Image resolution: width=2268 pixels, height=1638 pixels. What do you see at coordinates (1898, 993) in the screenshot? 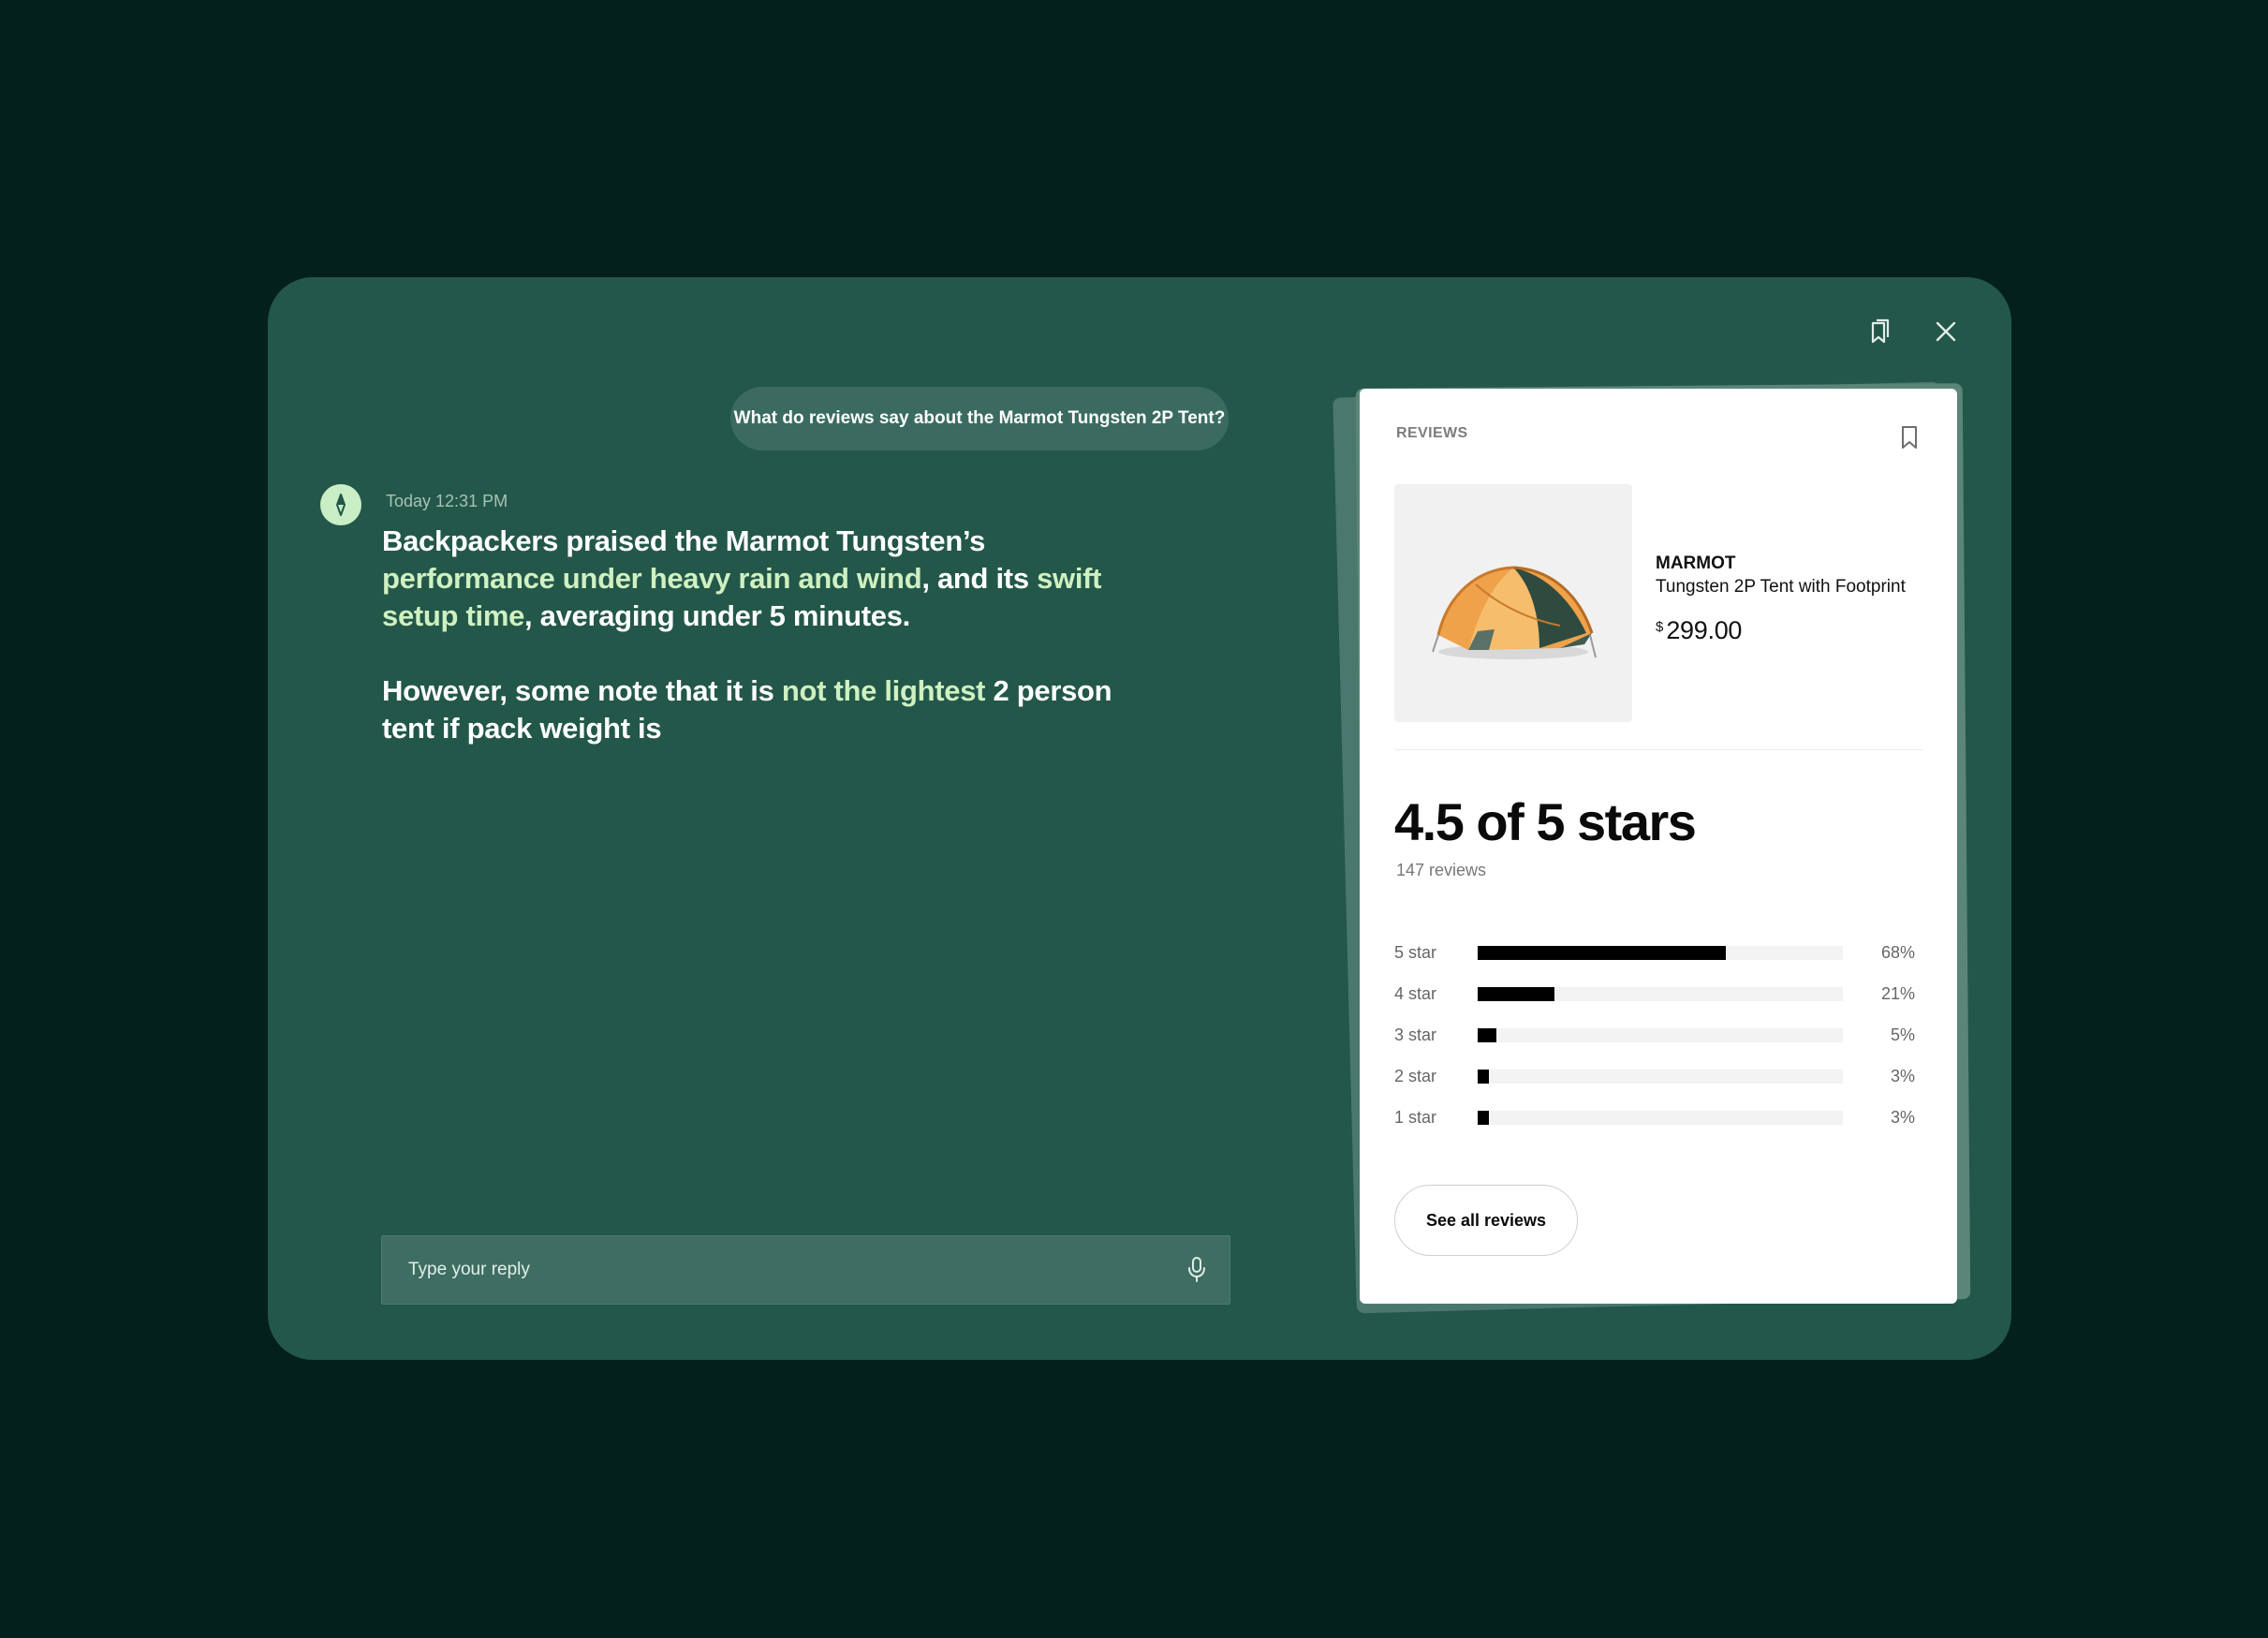
I see `rating-row-percent: 21%` at bounding box center [1898, 993].